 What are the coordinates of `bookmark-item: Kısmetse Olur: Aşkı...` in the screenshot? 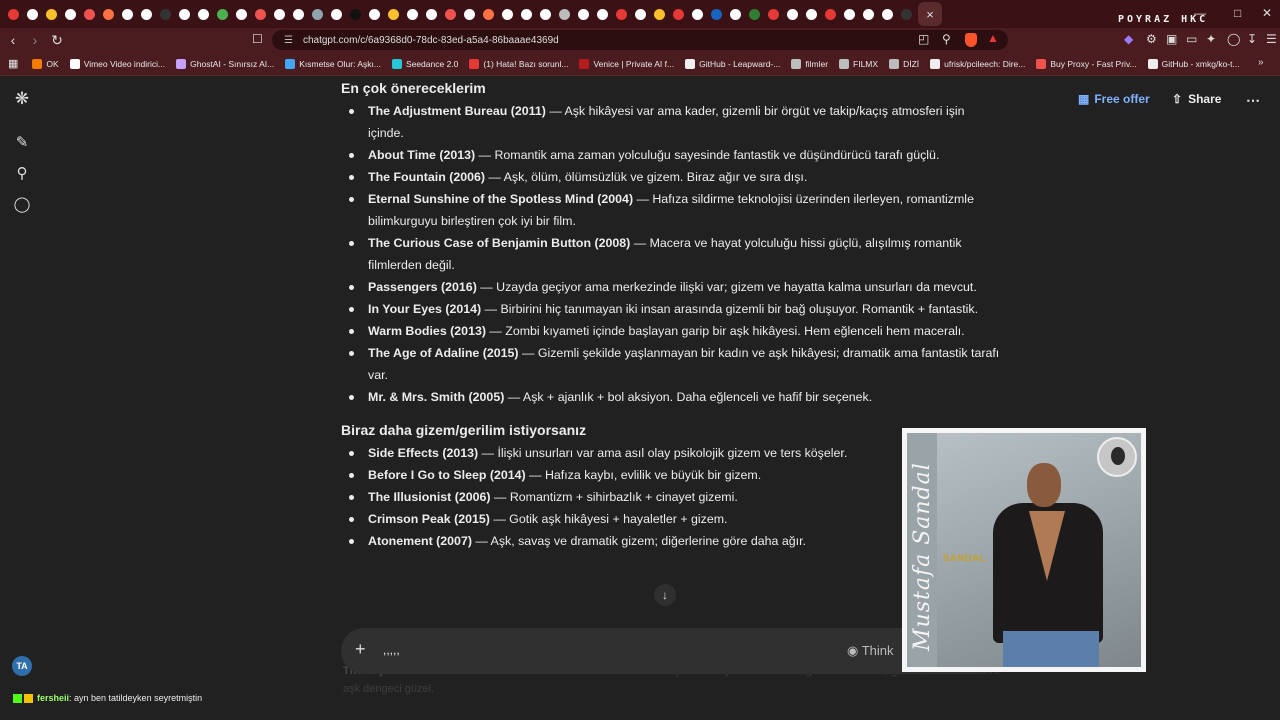 It's located at (333, 63).